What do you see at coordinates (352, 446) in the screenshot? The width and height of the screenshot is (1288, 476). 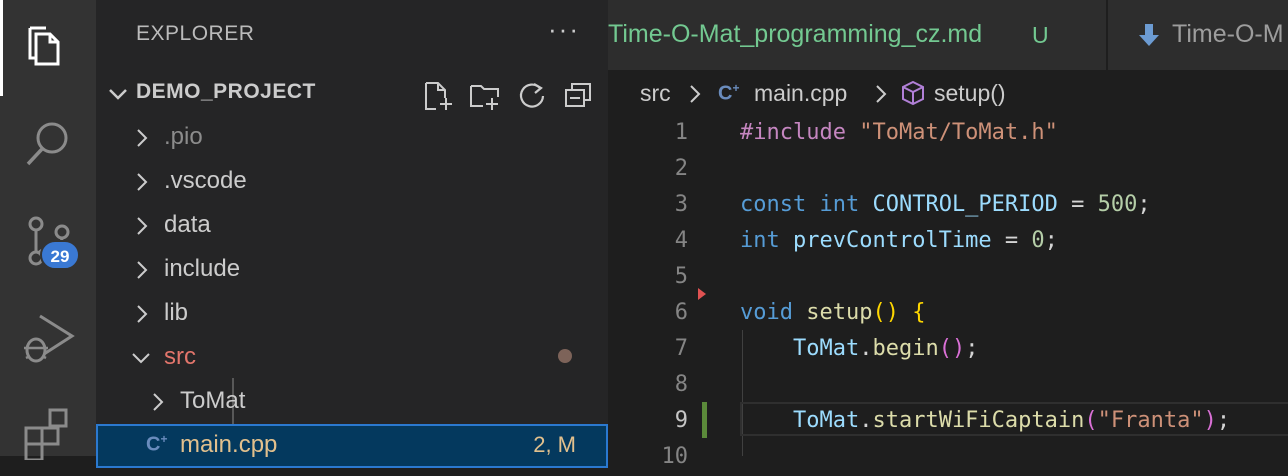 I see `tree-item-main-cpp: C+ main.cpp 2, M` at bounding box center [352, 446].